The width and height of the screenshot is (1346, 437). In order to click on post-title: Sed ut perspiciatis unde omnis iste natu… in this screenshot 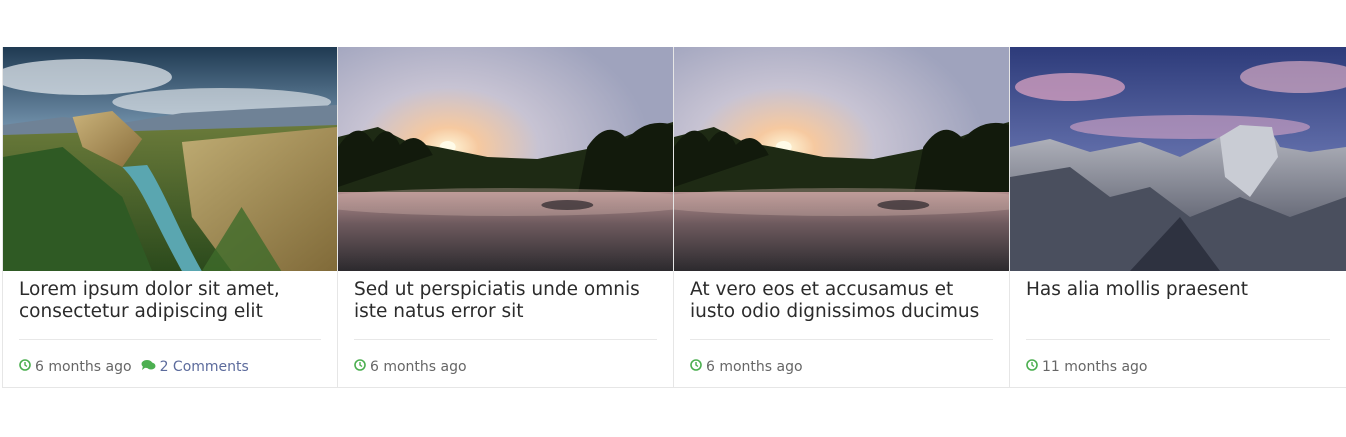, I will do `click(505, 301)`.